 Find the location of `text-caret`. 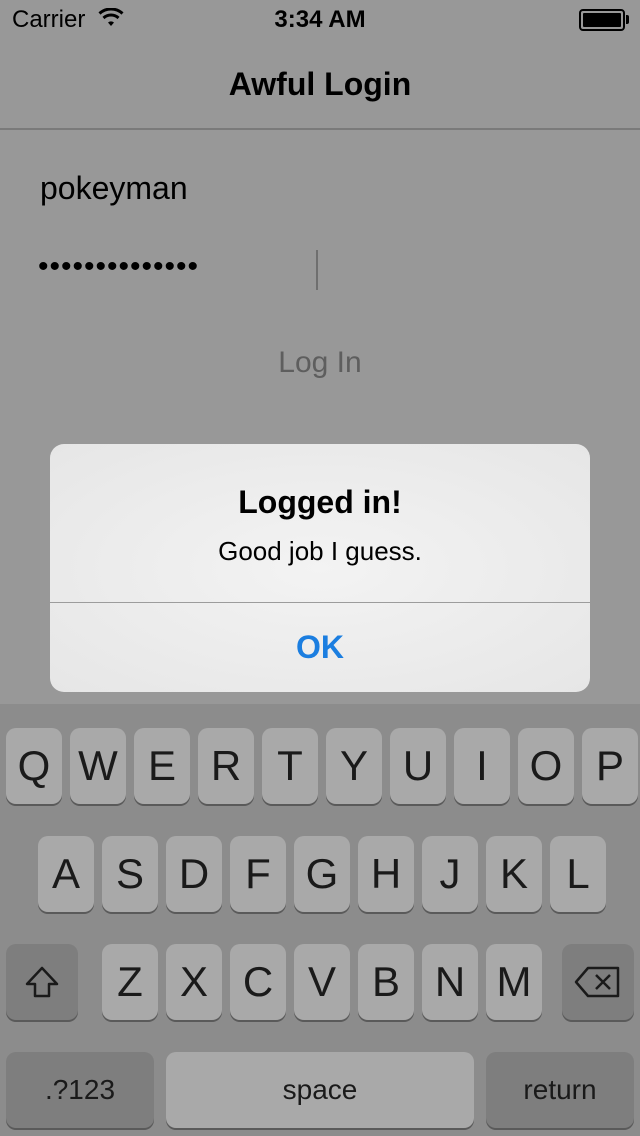

text-caret is located at coordinates (317, 270).